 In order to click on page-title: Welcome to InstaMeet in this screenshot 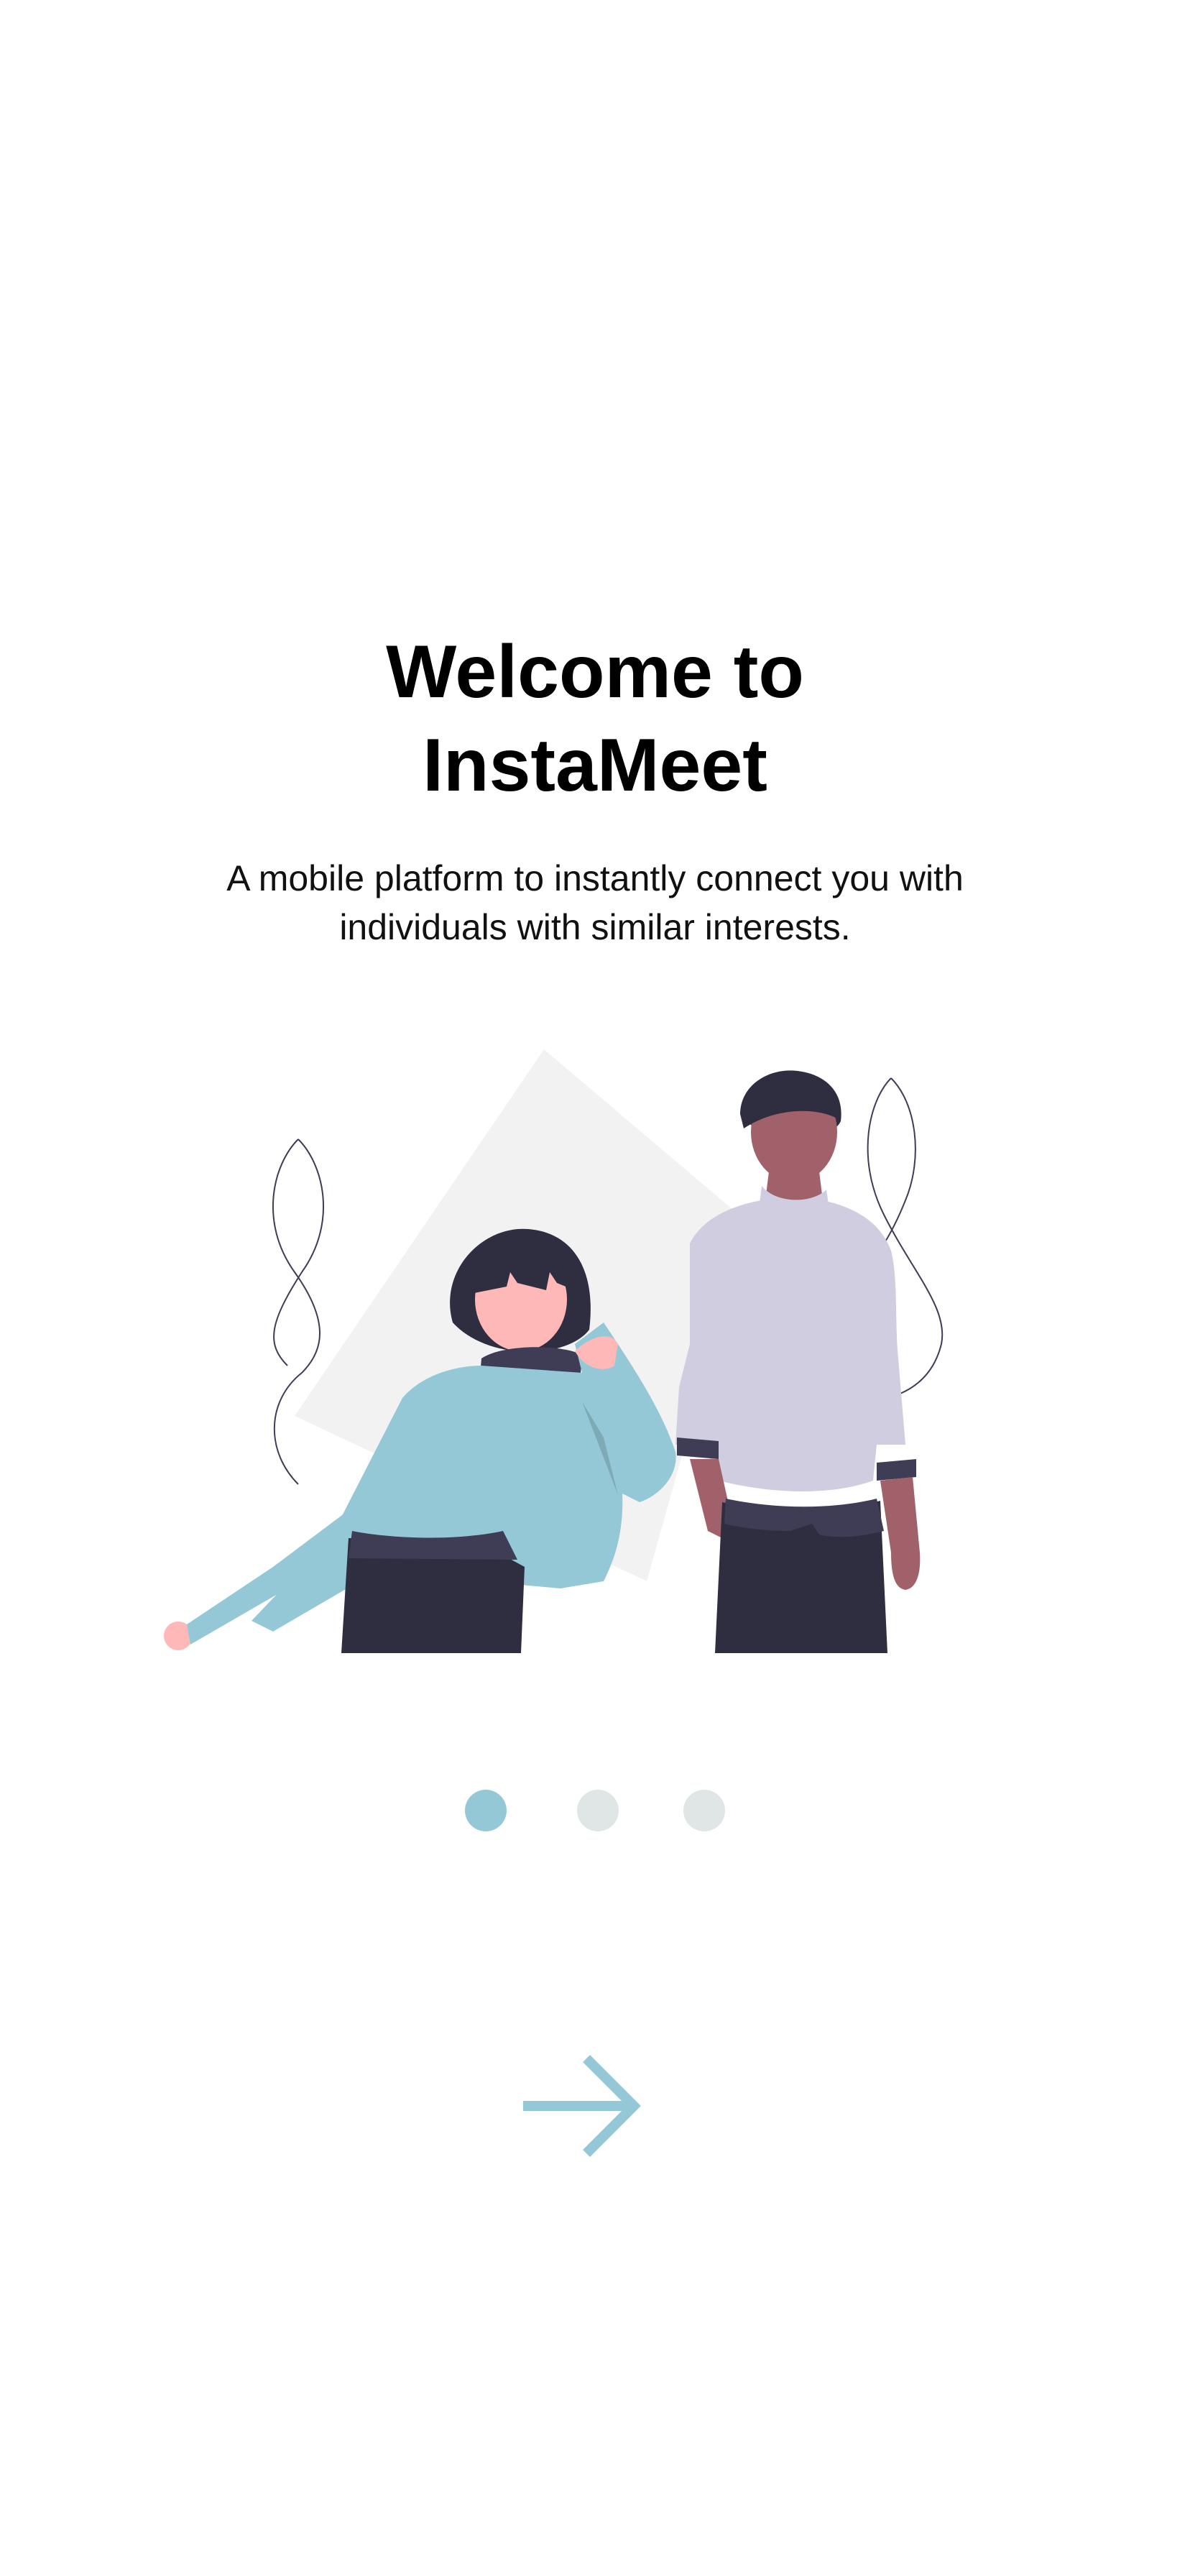, I will do `click(595, 718)`.